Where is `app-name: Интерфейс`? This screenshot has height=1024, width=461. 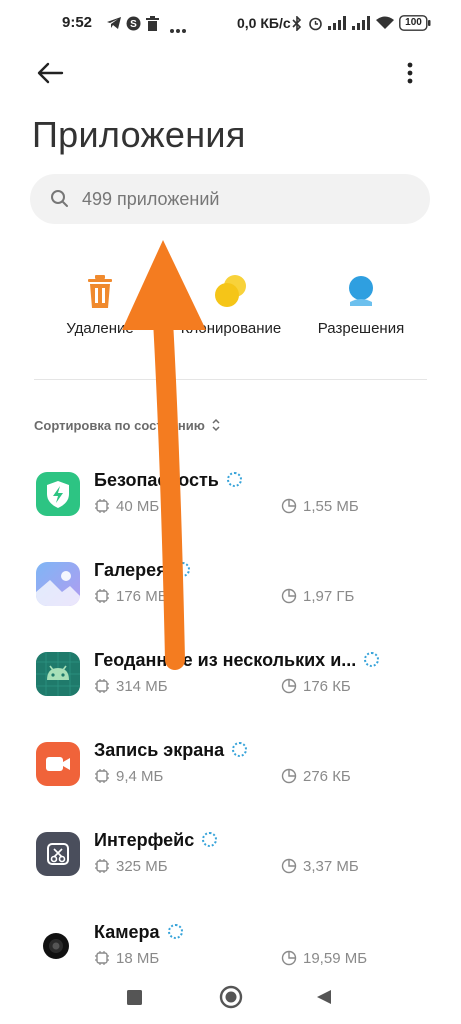
app-name: Интерфейс is located at coordinates (156, 840).